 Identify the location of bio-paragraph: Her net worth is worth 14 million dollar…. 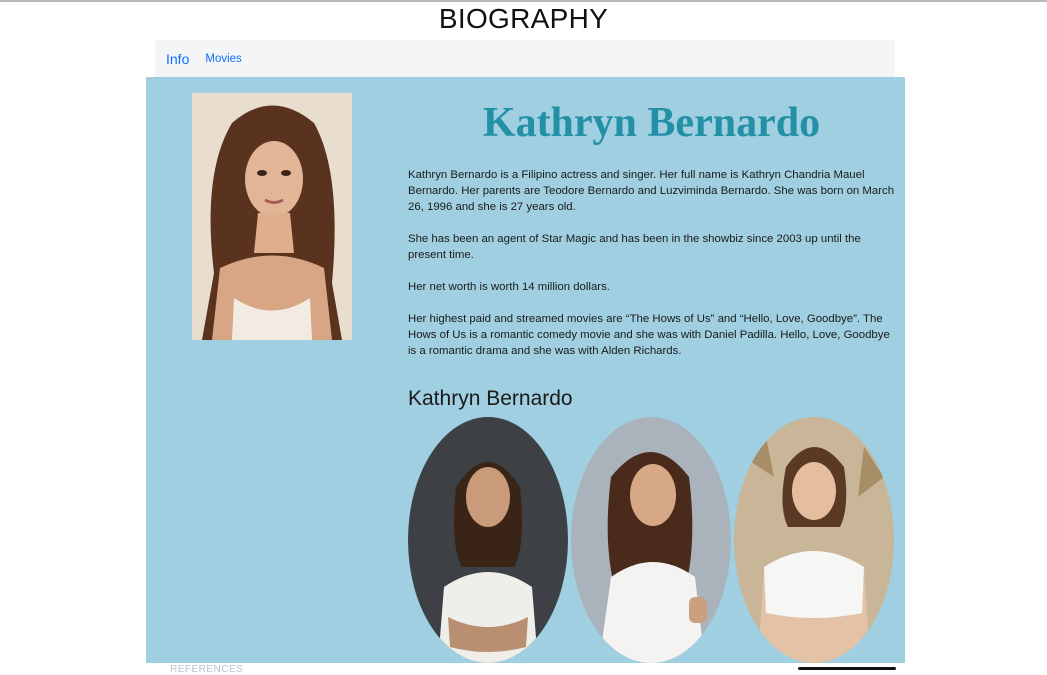
(509, 287).